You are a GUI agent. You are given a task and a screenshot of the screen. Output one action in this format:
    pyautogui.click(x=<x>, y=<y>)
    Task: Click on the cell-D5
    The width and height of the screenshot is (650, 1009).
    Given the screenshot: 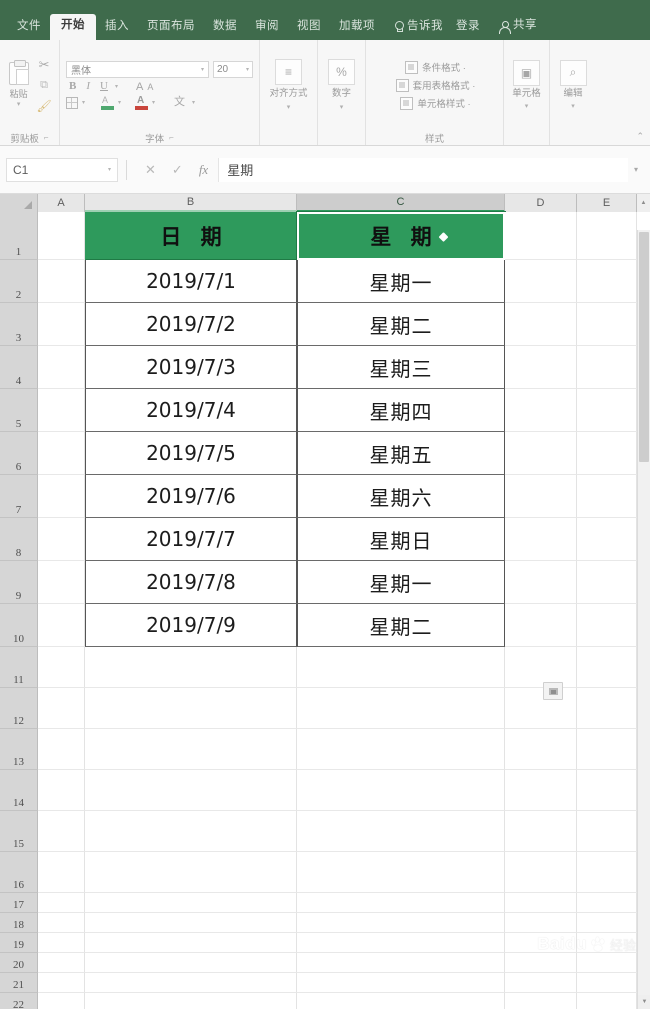 What is the action you would take?
    pyautogui.click(x=541, y=410)
    